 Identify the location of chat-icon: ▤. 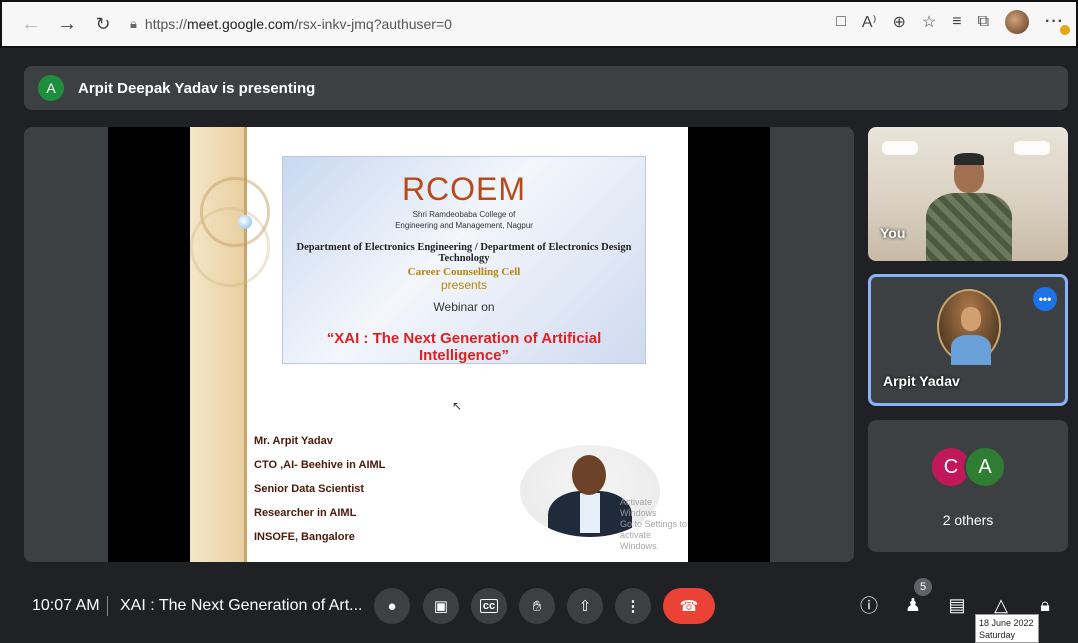
(957, 604).